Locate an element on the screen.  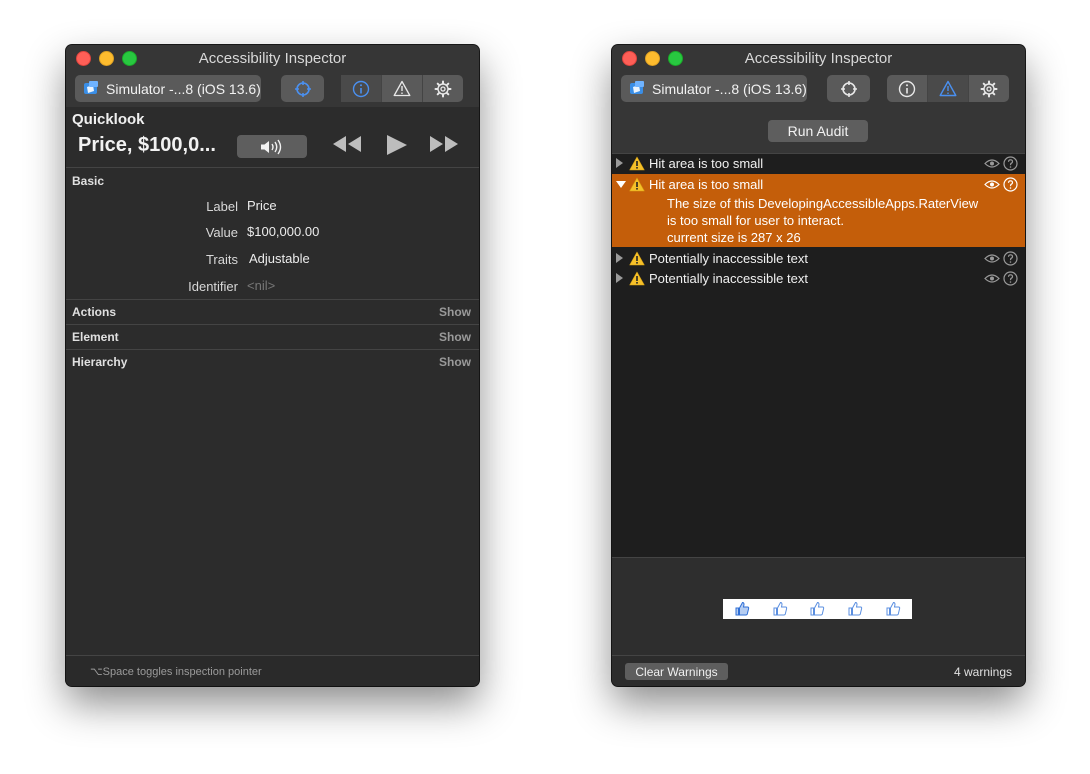
rewind-icon is located at coordinates (347, 144).